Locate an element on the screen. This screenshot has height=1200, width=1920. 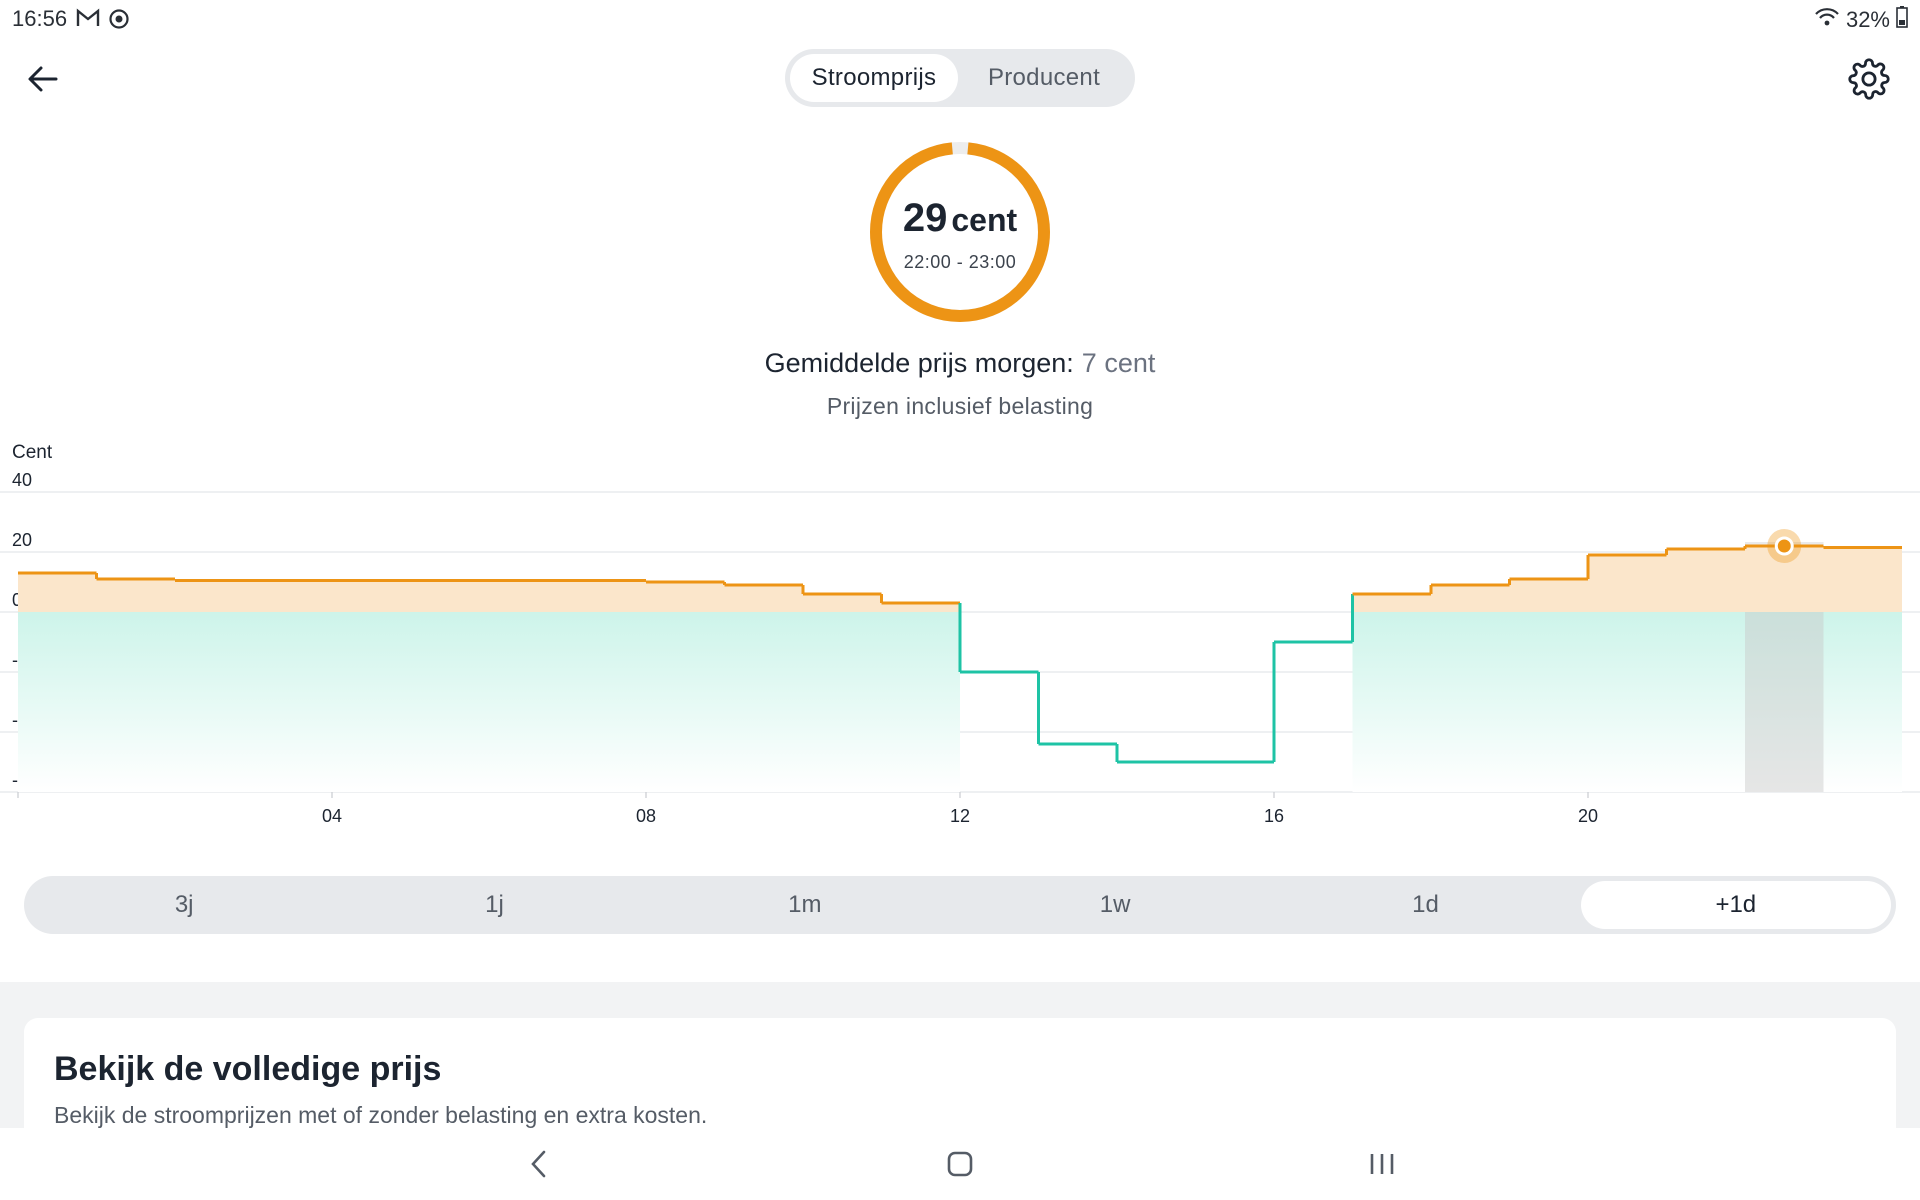
x-tick-label: 08 is located at coordinates (646, 816).